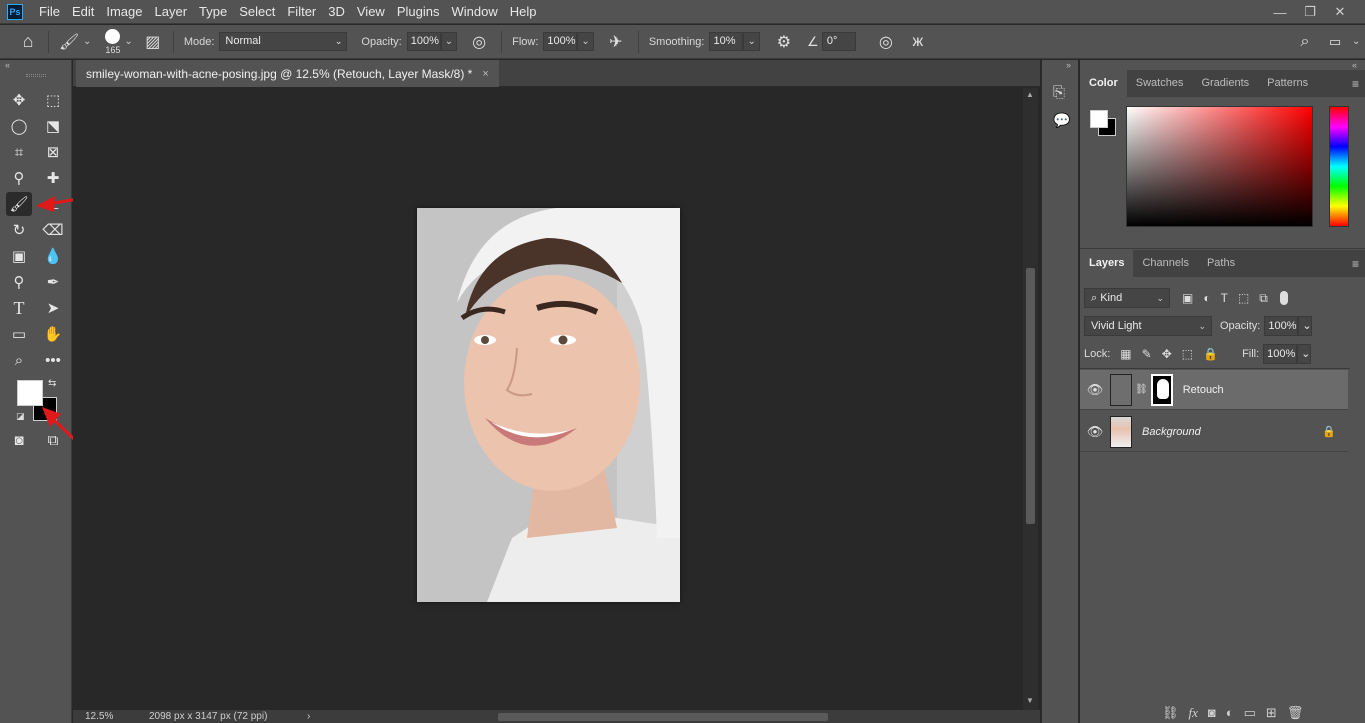 This screenshot has width=1365, height=723. I want to click on layer-row-background: 👁 Background 🔒, so click(1214, 432).